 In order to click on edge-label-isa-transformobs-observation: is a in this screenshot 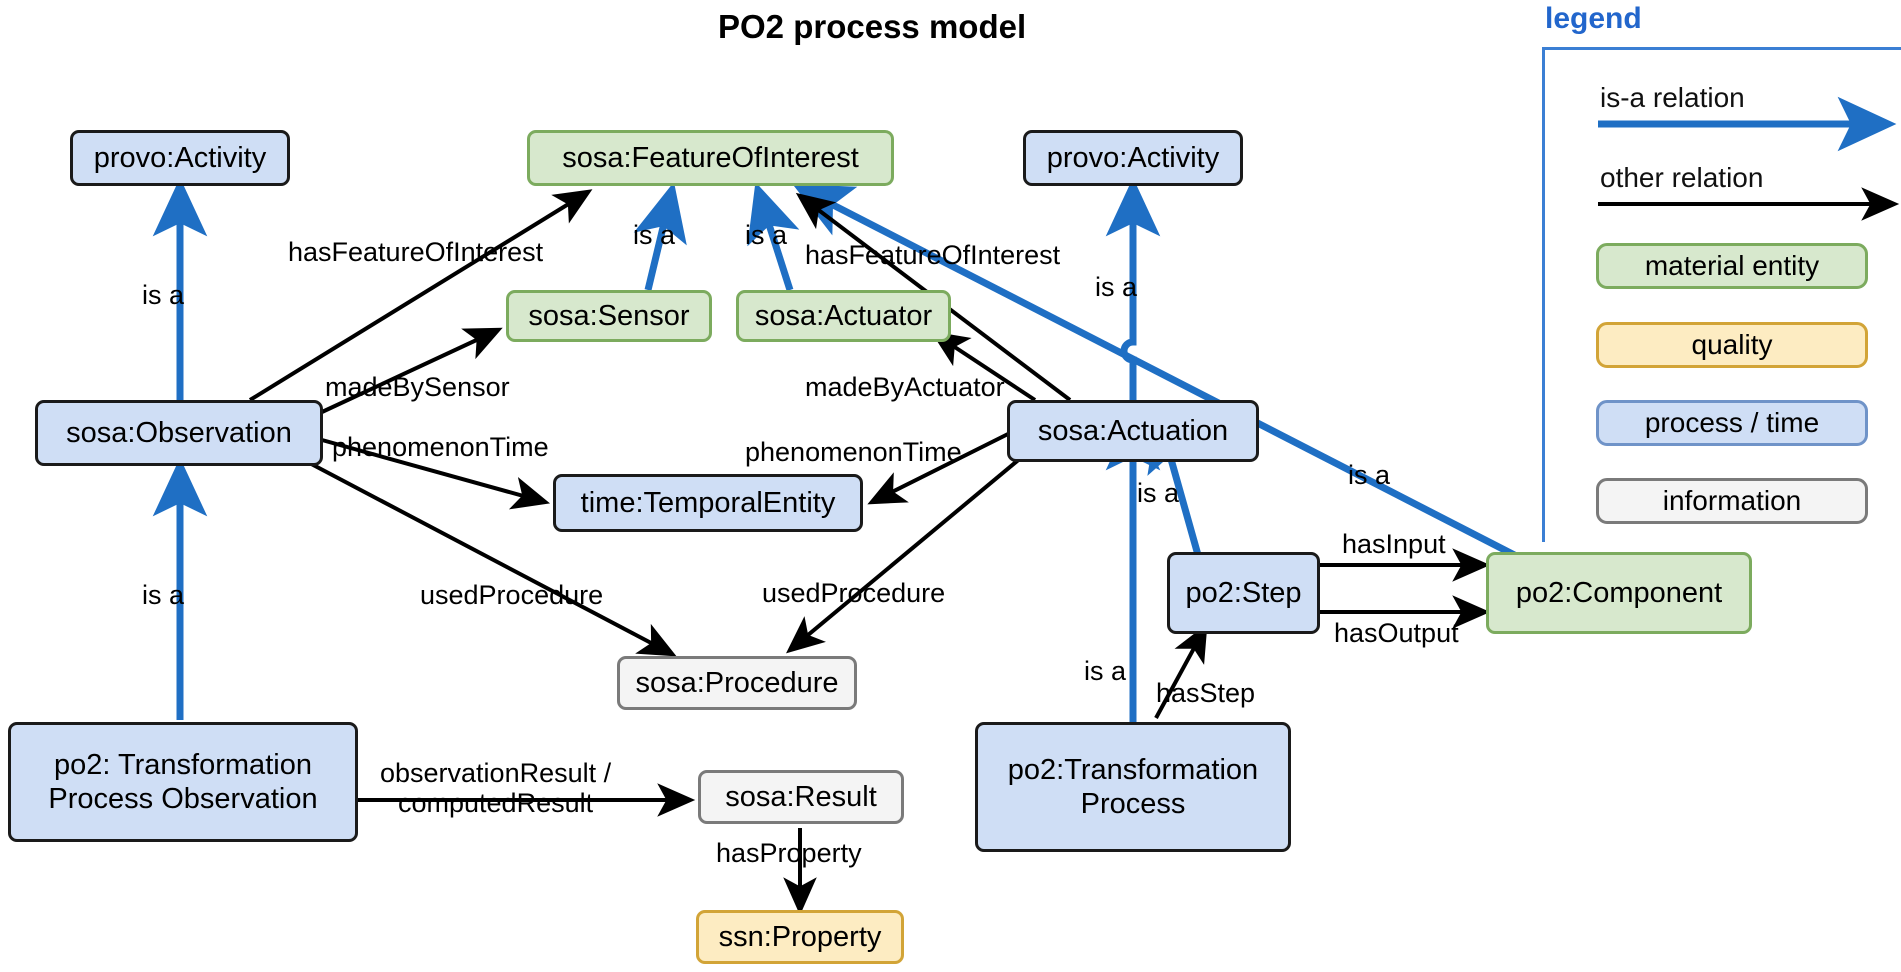, I will do `click(163, 595)`.